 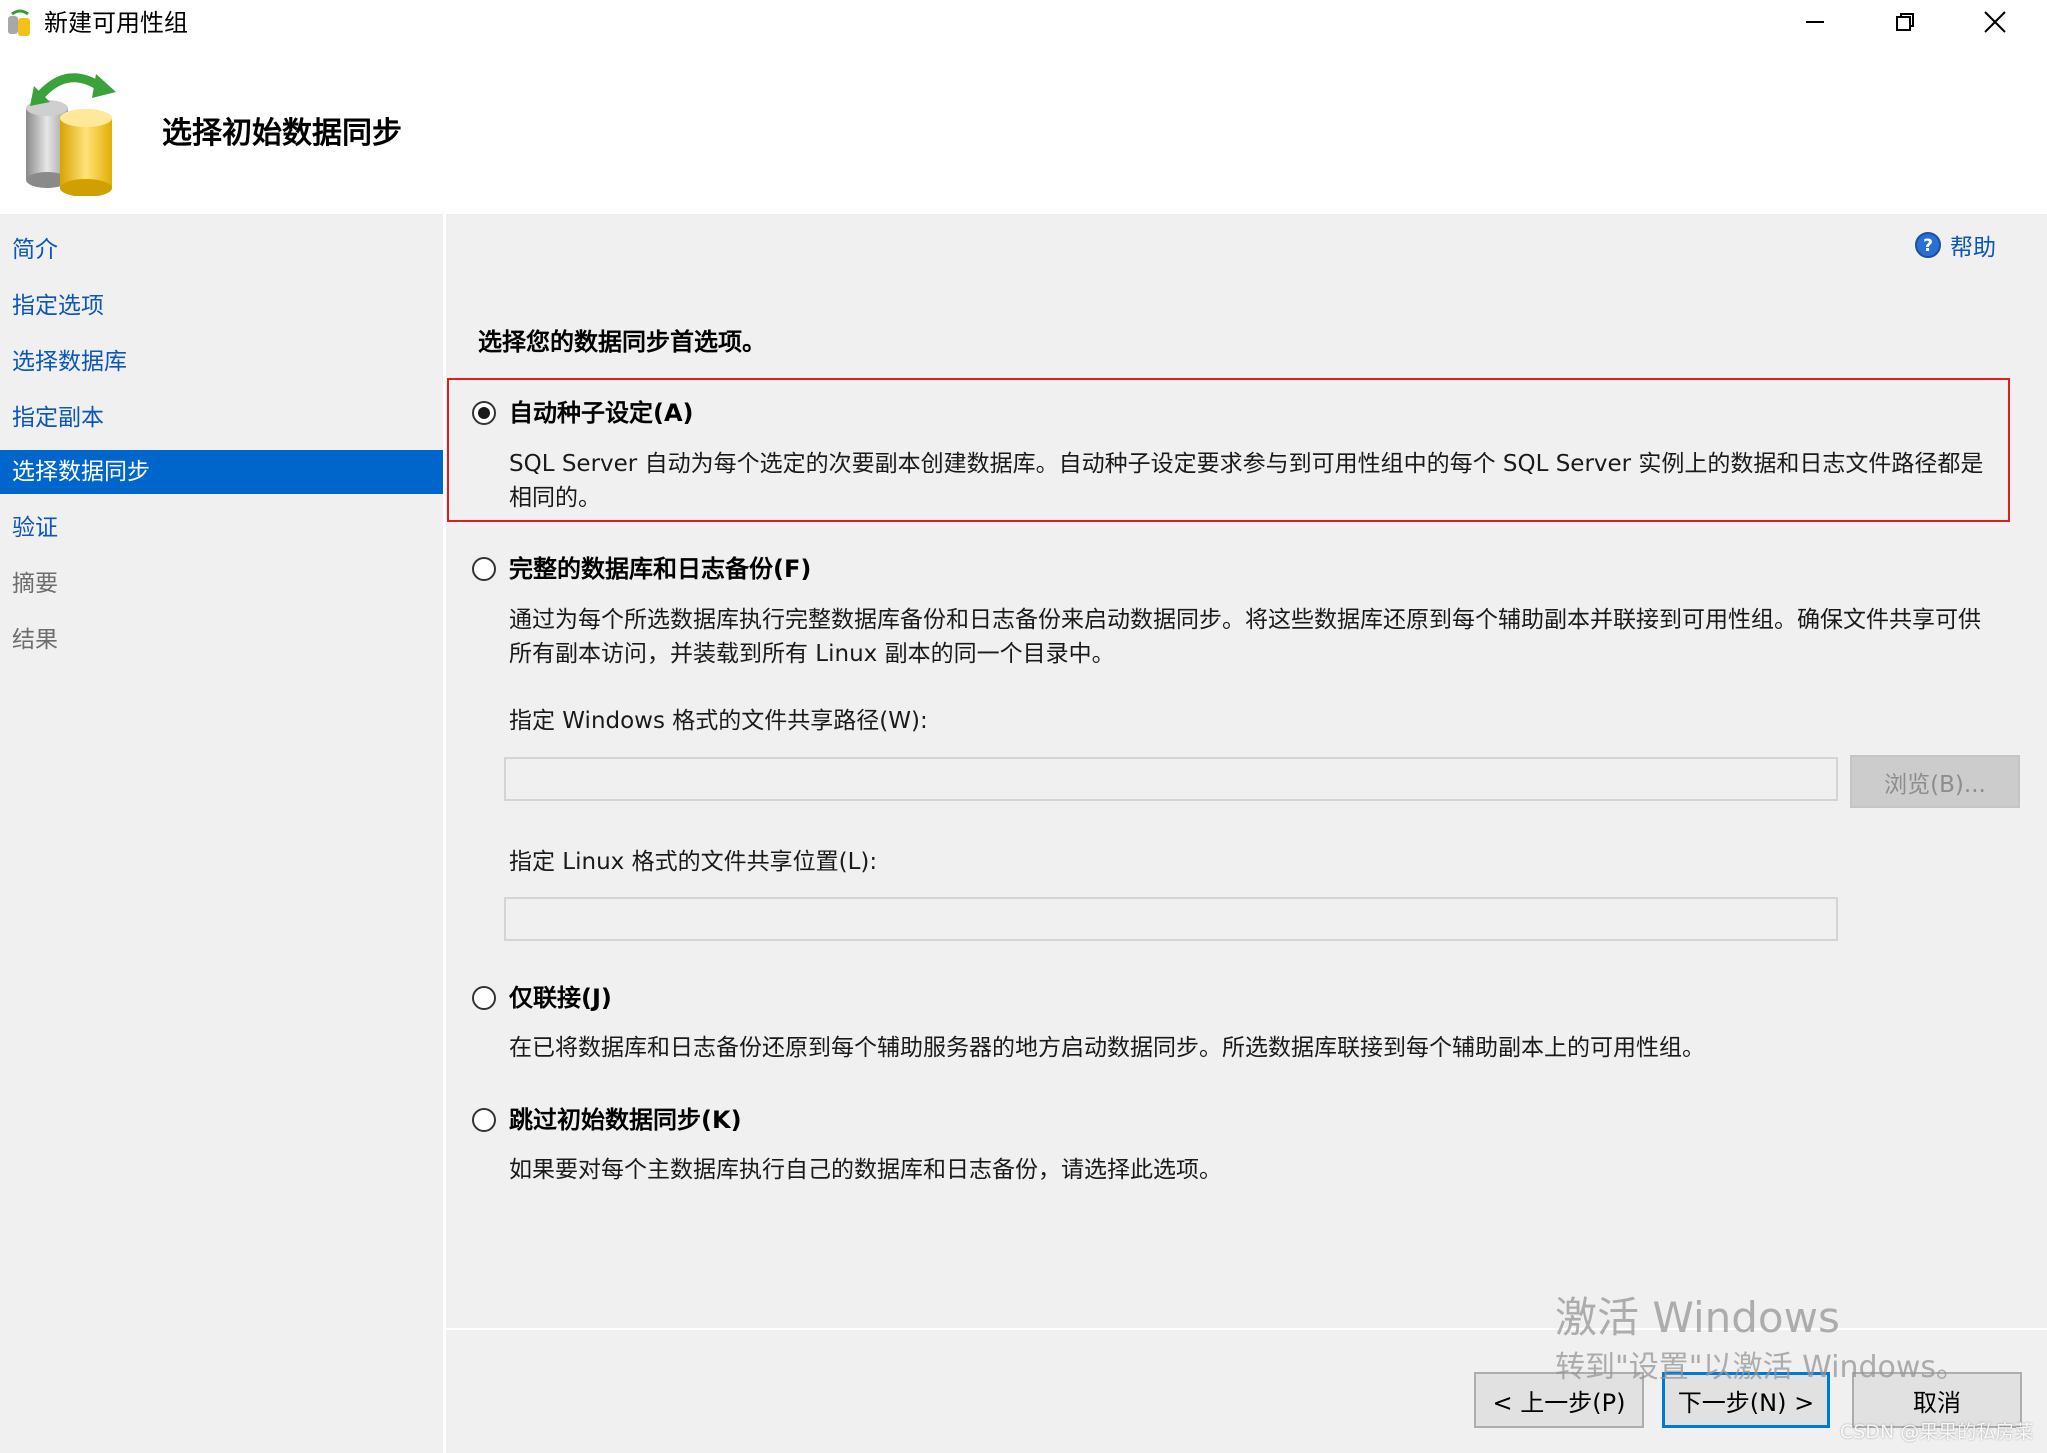 I want to click on linux-share-label: 指定 Linux 格式的文件共享位置(L):, so click(x=693, y=862).